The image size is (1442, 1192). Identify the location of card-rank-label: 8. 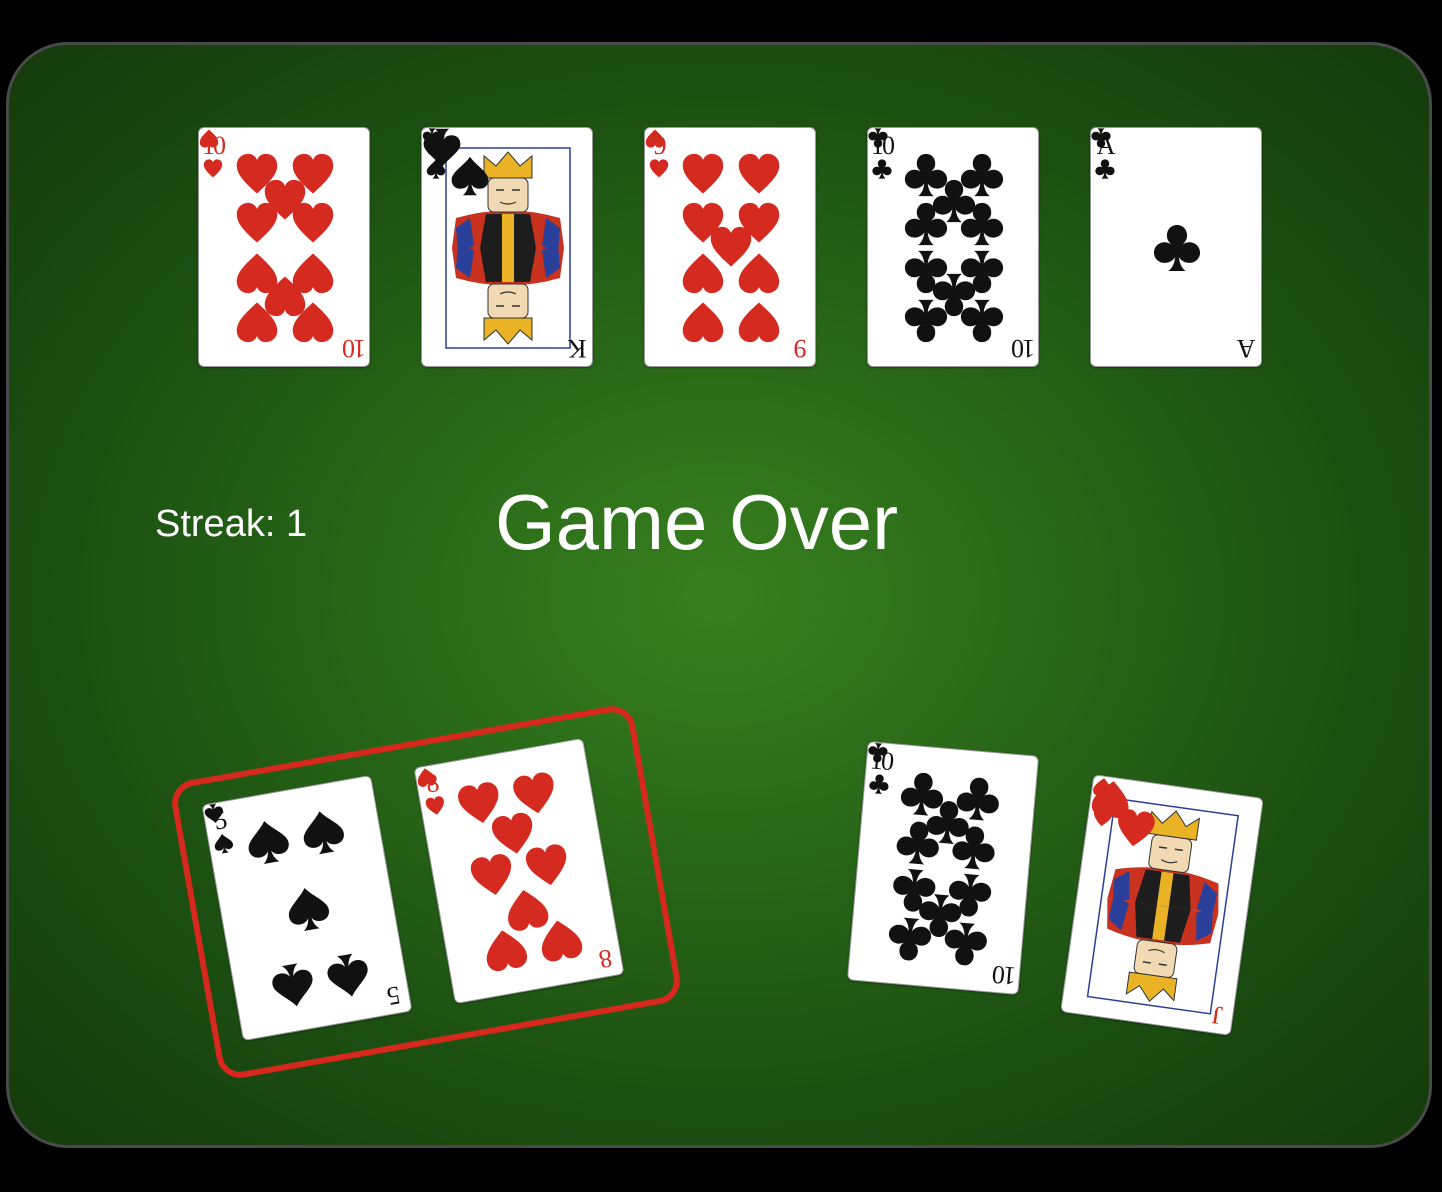
(606, 958).